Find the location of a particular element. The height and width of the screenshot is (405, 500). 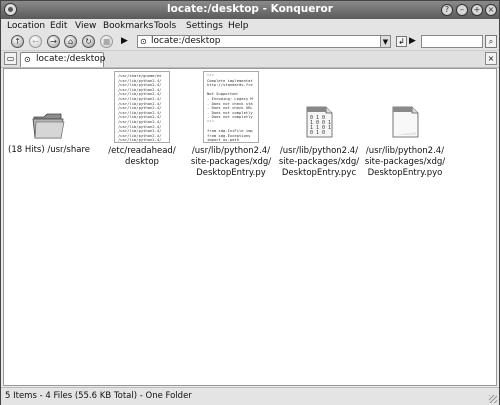

file-item-folder: (18 Hits) /usr/share is located at coordinates (49, 132).